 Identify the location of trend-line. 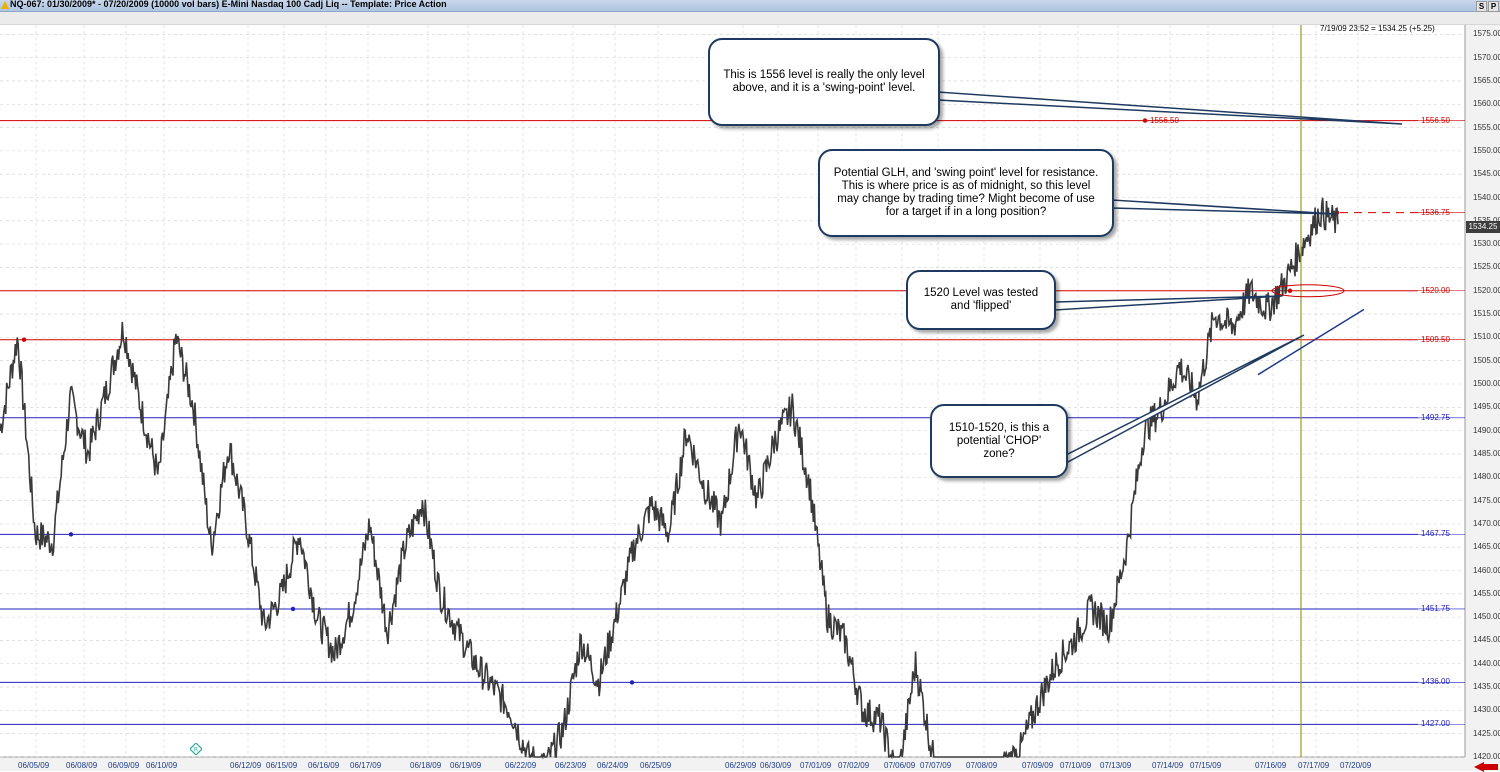
(1311, 342).